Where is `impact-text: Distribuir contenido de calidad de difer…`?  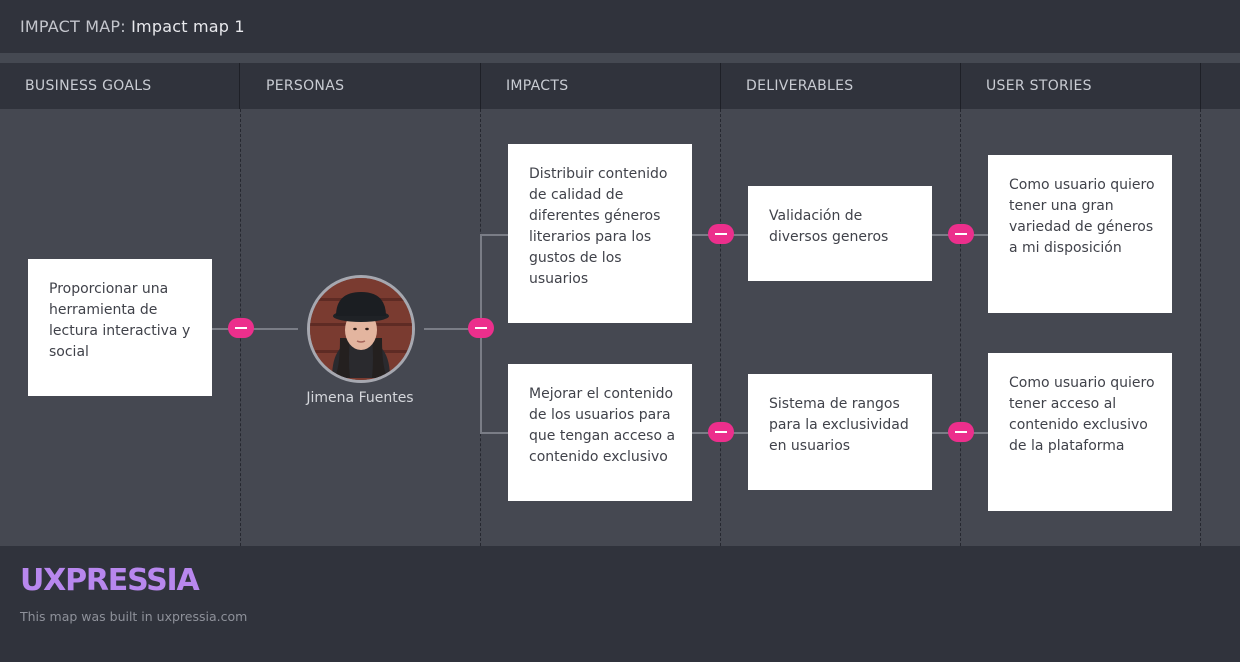
impact-text: Distribuir contenido de calidad de difer… is located at coordinates (598, 226).